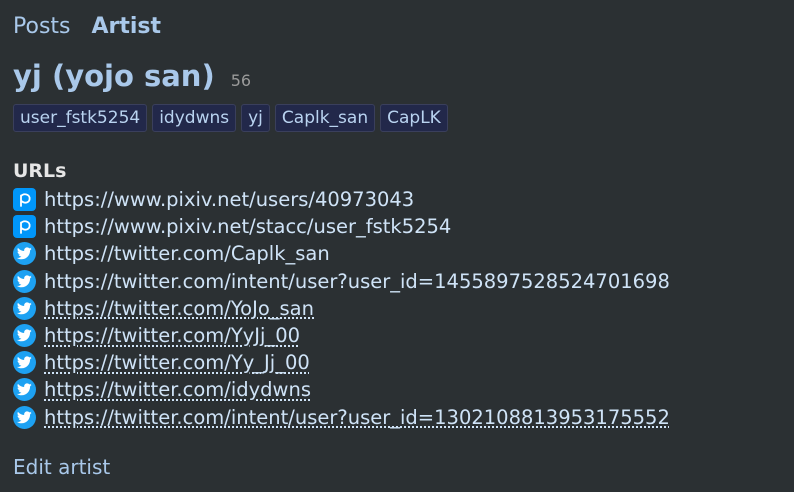 This screenshot has width=794, height=492. I want to click on url-item: https://twitter.com/YyJj_00, so click(397, 335).